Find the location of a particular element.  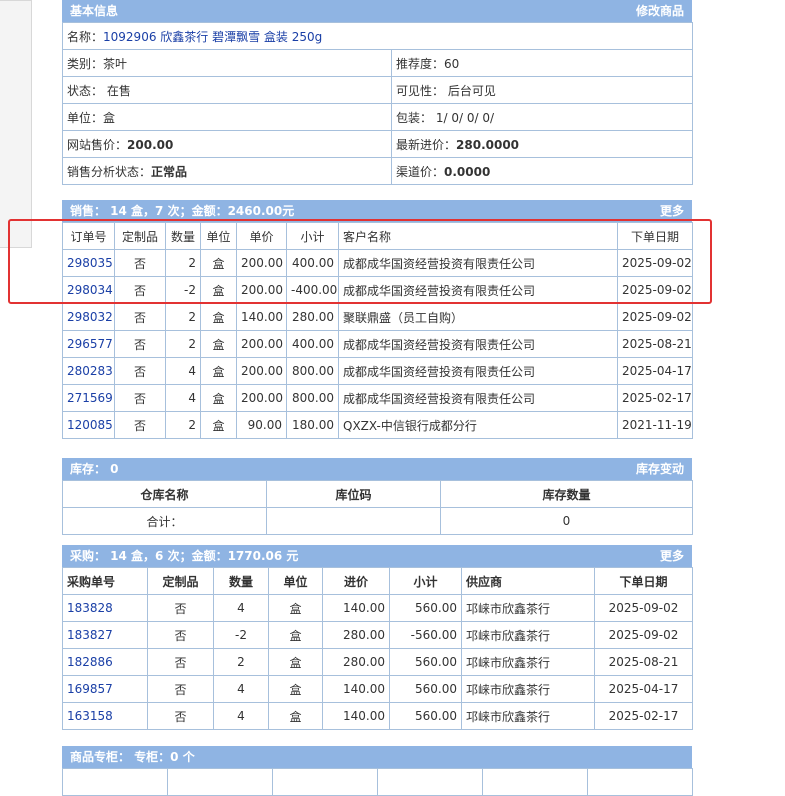

sales-order-link: 280283 is located at coordinates (90, 371).